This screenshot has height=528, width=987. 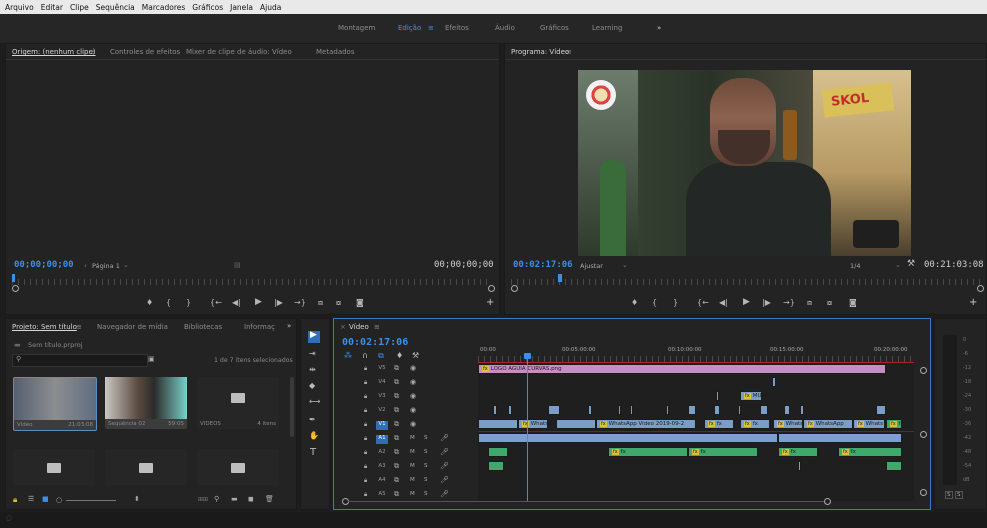 I want to click on track-label: V2, so click(x=382, y=411).